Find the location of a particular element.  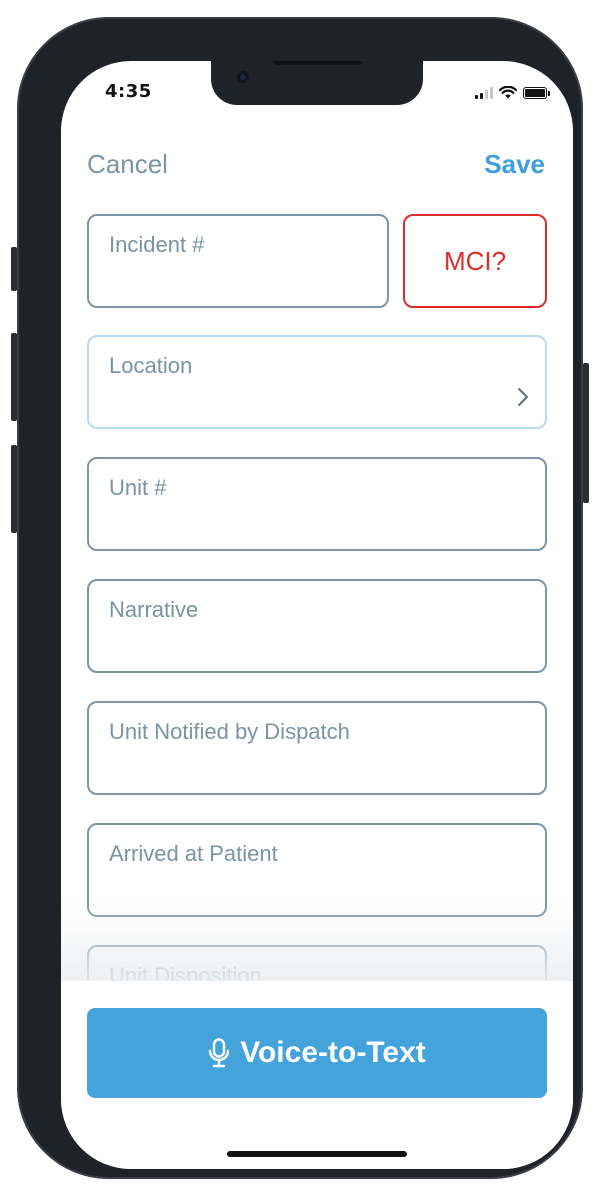

unit-notified-label: Unit Notified by Dispatch is located at coordinates (229, 731).